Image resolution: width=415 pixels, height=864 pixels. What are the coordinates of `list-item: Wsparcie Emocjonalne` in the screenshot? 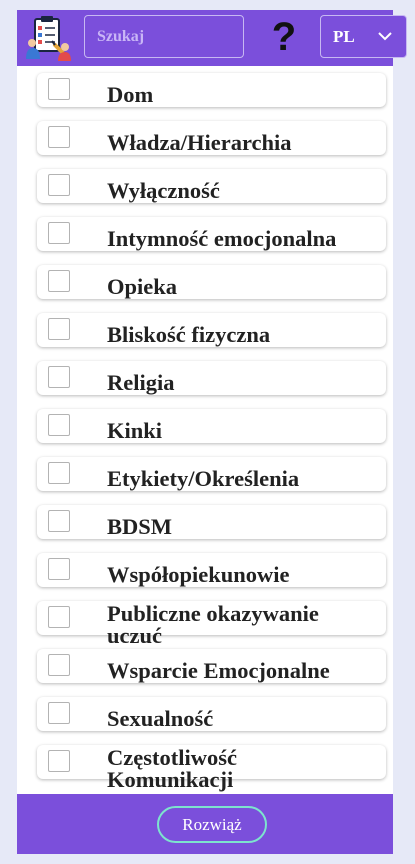 It's located at (211, 666).